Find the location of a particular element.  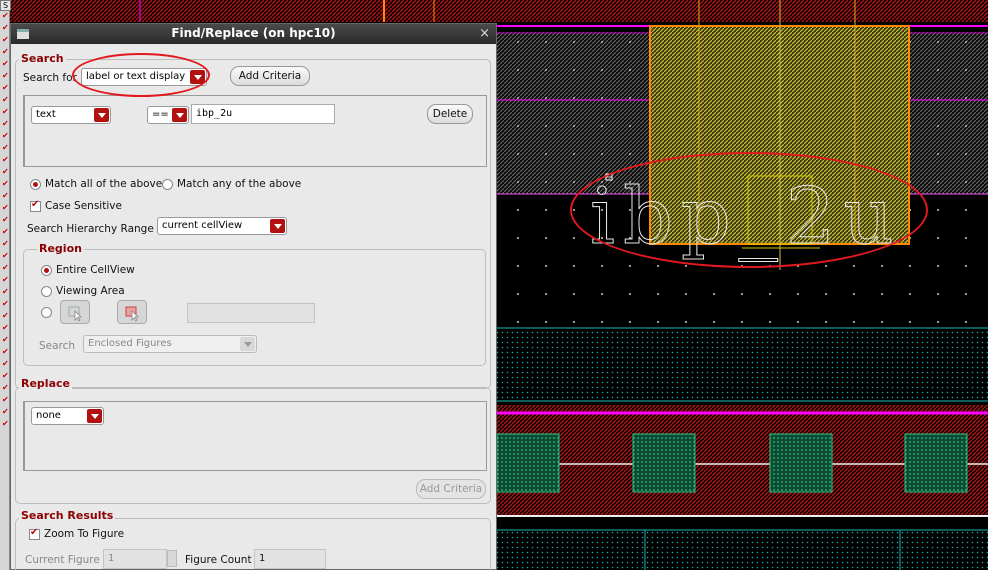

match-any-label: Match any of the above is located at coordinates (239, 184).